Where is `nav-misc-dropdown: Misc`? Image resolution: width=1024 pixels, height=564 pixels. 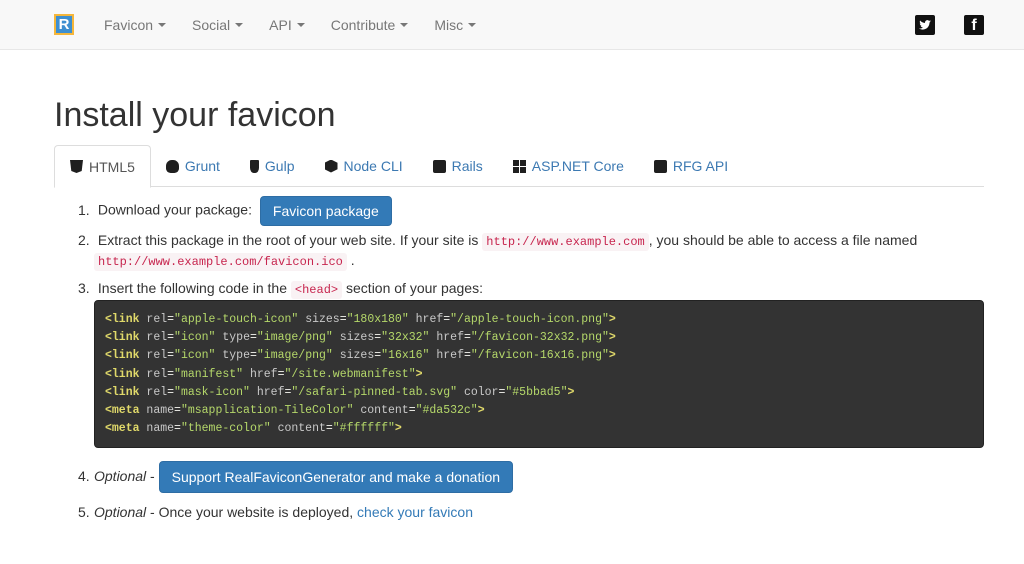
nav-misc-dropdown: Misc is located at coordinates (455, 25).